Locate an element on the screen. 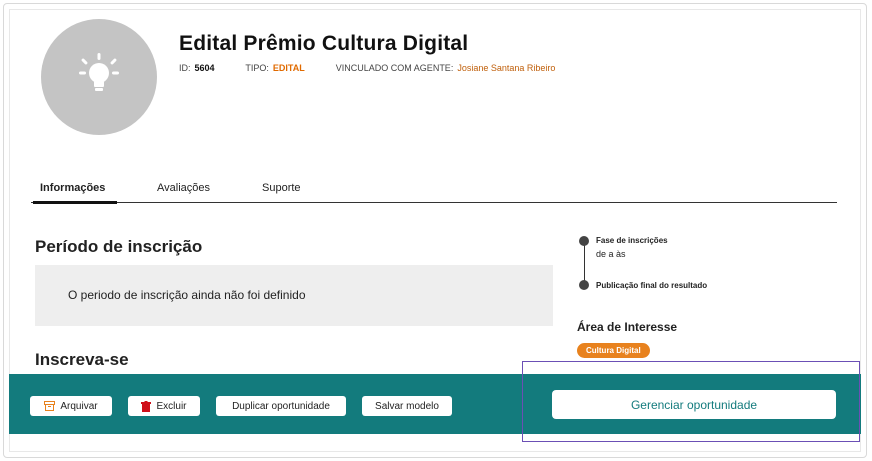 Image resolution: width=872 pixels, height=461 pixels. arquivar-button: Arquivar is located at coordinates (71, 406).